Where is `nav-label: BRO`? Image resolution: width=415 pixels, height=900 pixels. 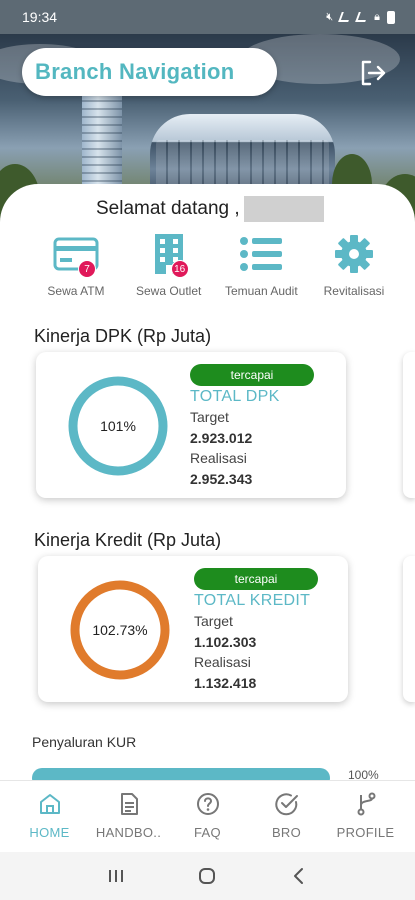
nav-label: BRO is located at coordinates (286, 832).